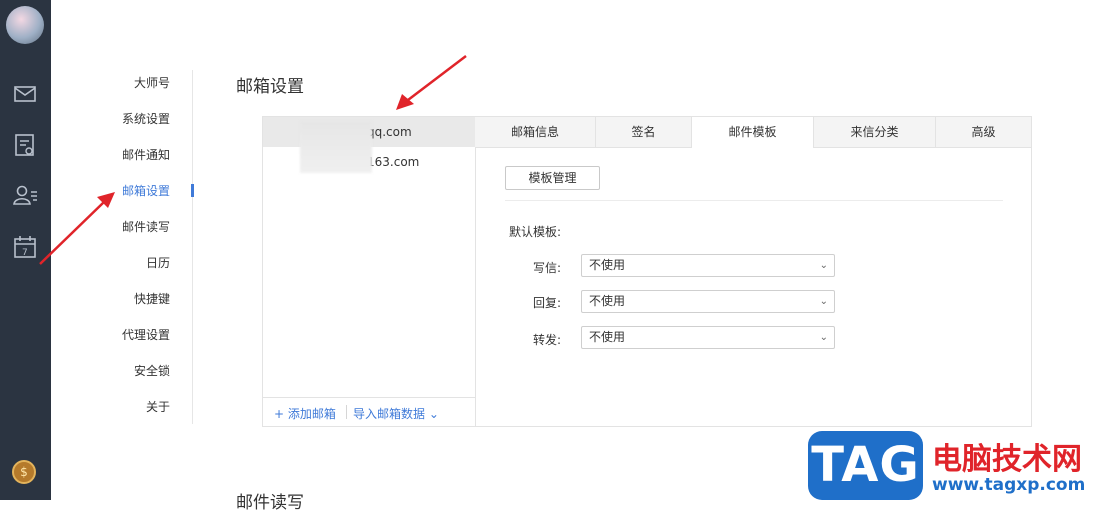 The height and width of the screenshot is (513, 1102). I want to click on account-actions: + 添加邮箱 导入邮箱数据 ⌄, so click(369, 412).